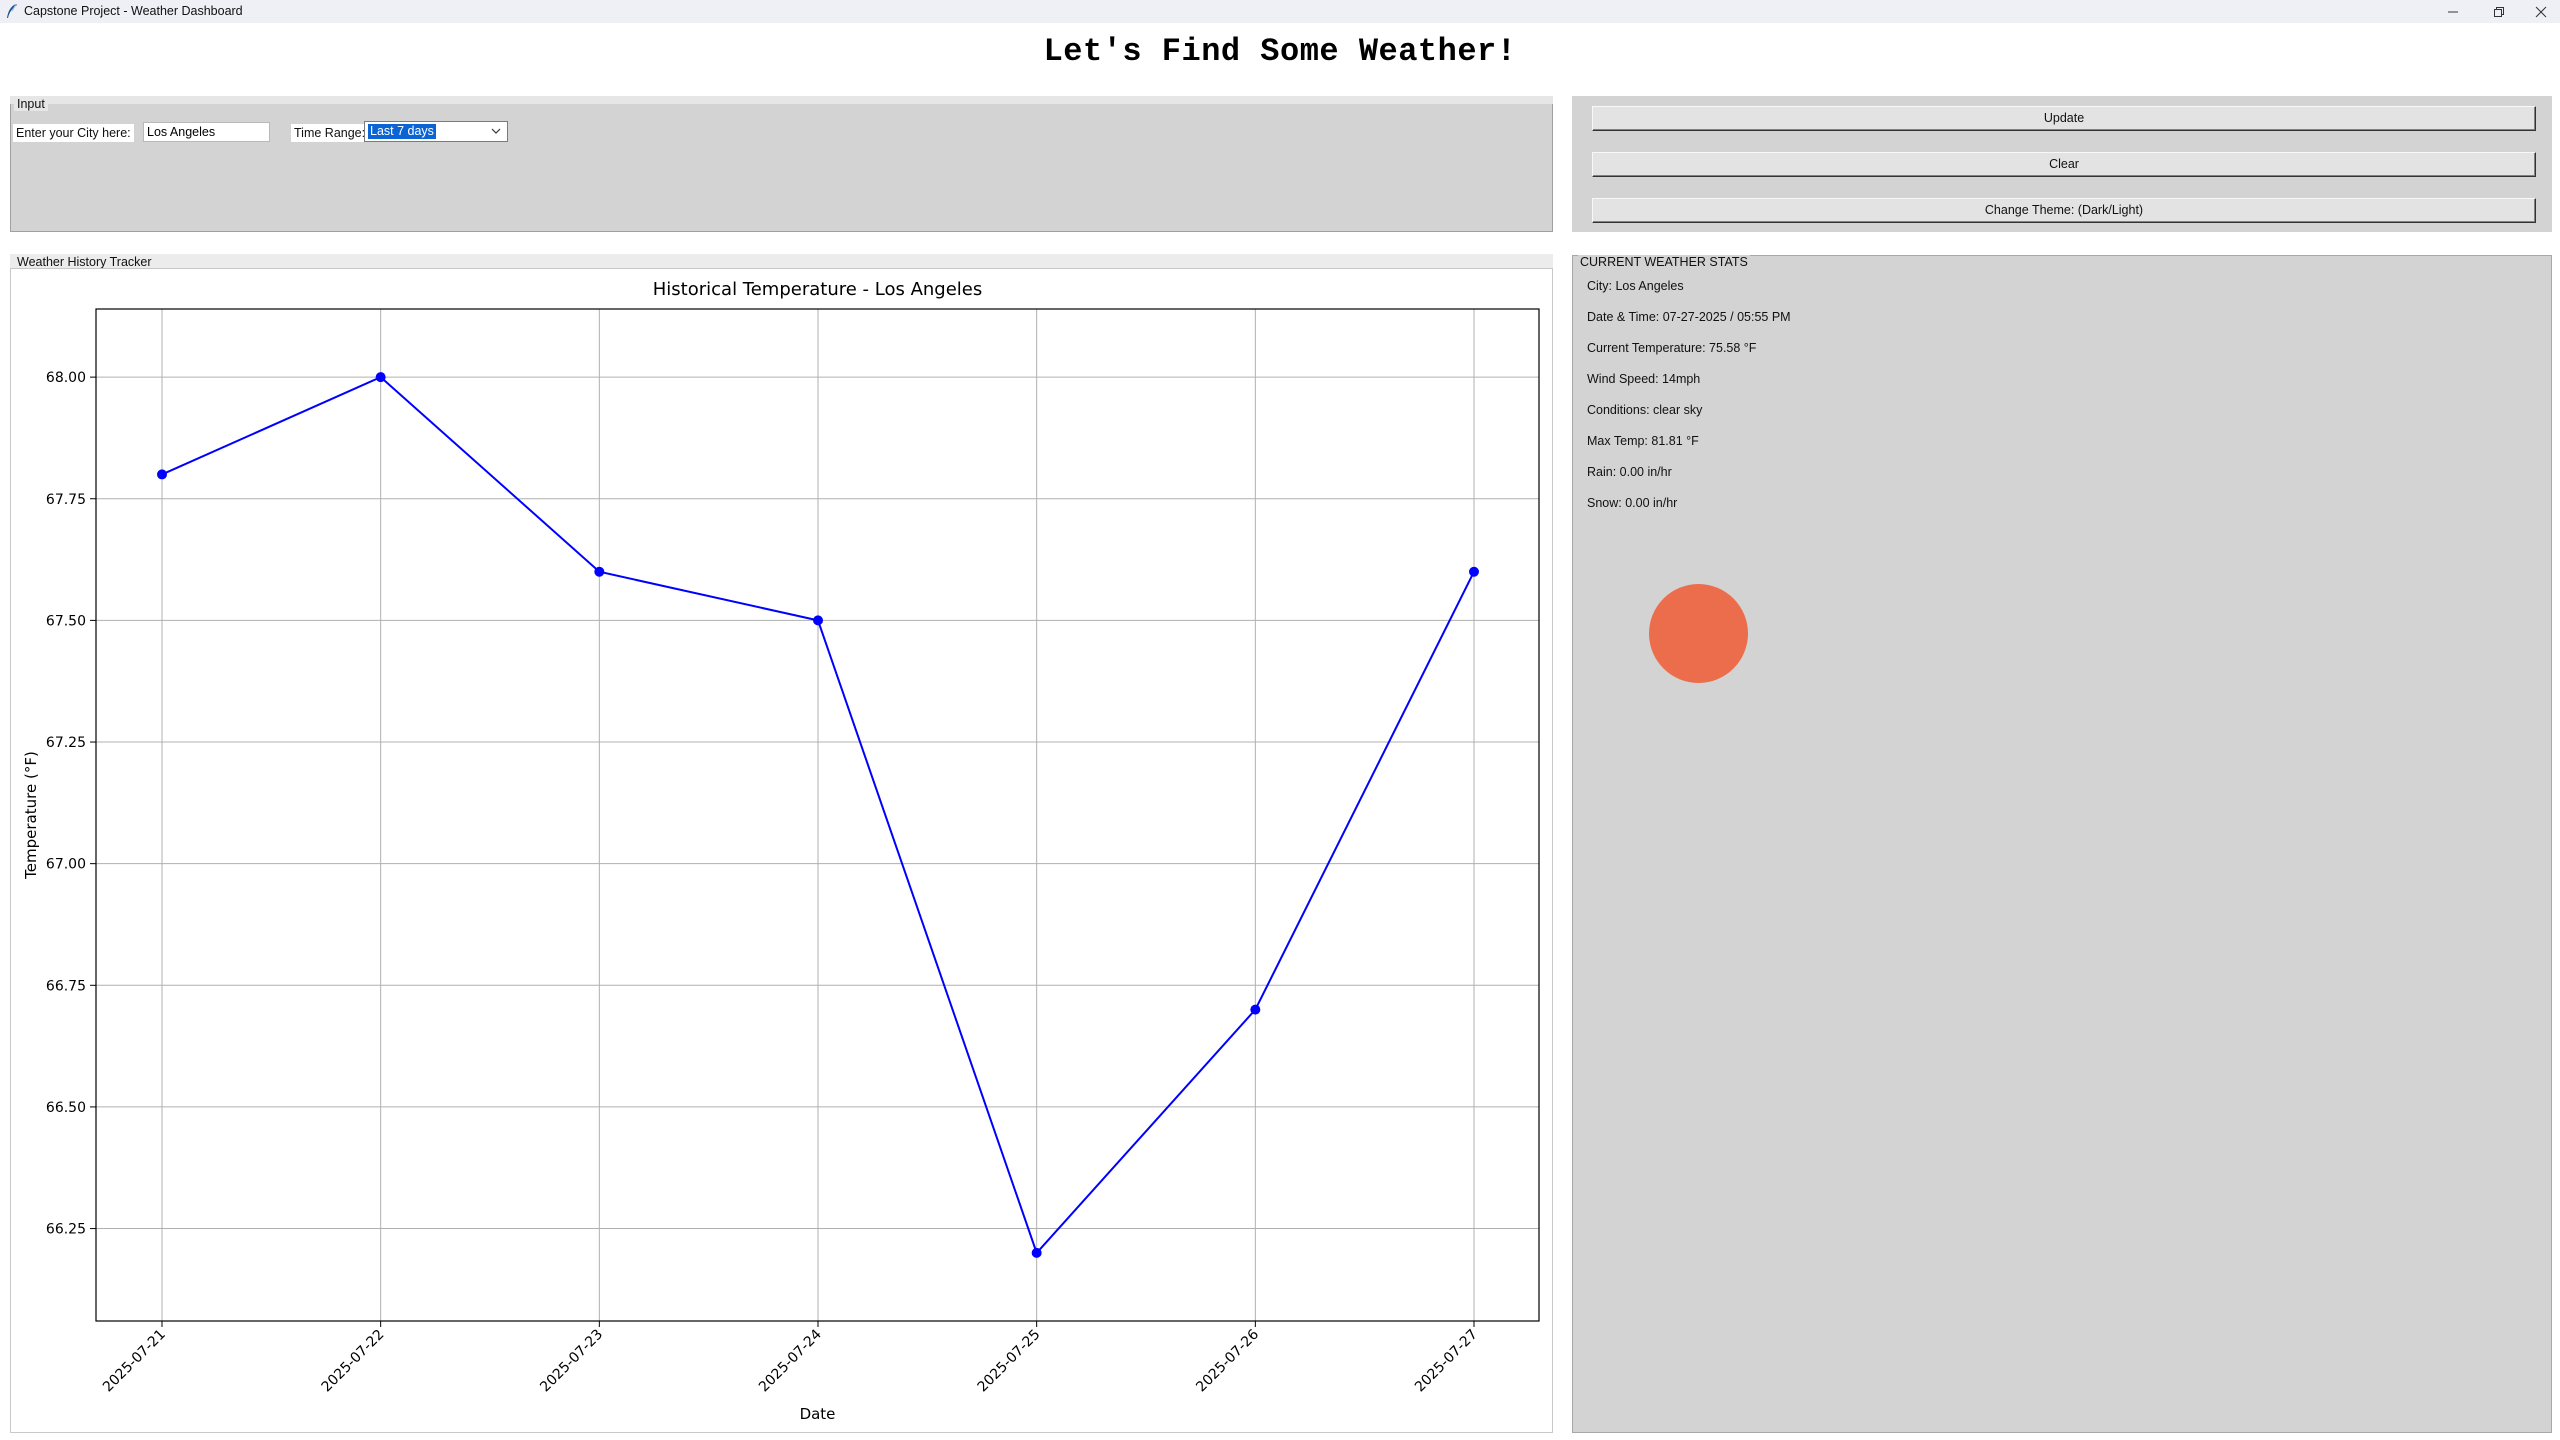 The height and width of the screenshot is (1440, 2560). What do you see at coordinates (66, 621) in the screenshot?
I see `y-tick-label: 67.50` at bounding box center [66, 621].